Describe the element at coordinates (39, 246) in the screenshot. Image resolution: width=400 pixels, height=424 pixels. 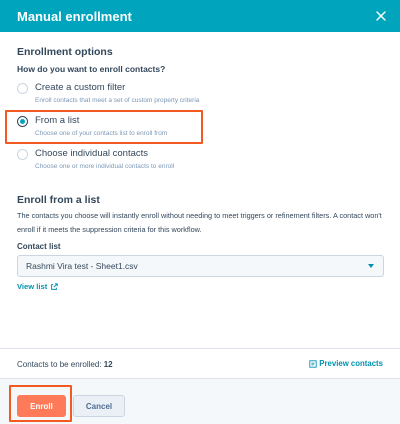
I see `contact-list-label: Contact list` at that location.